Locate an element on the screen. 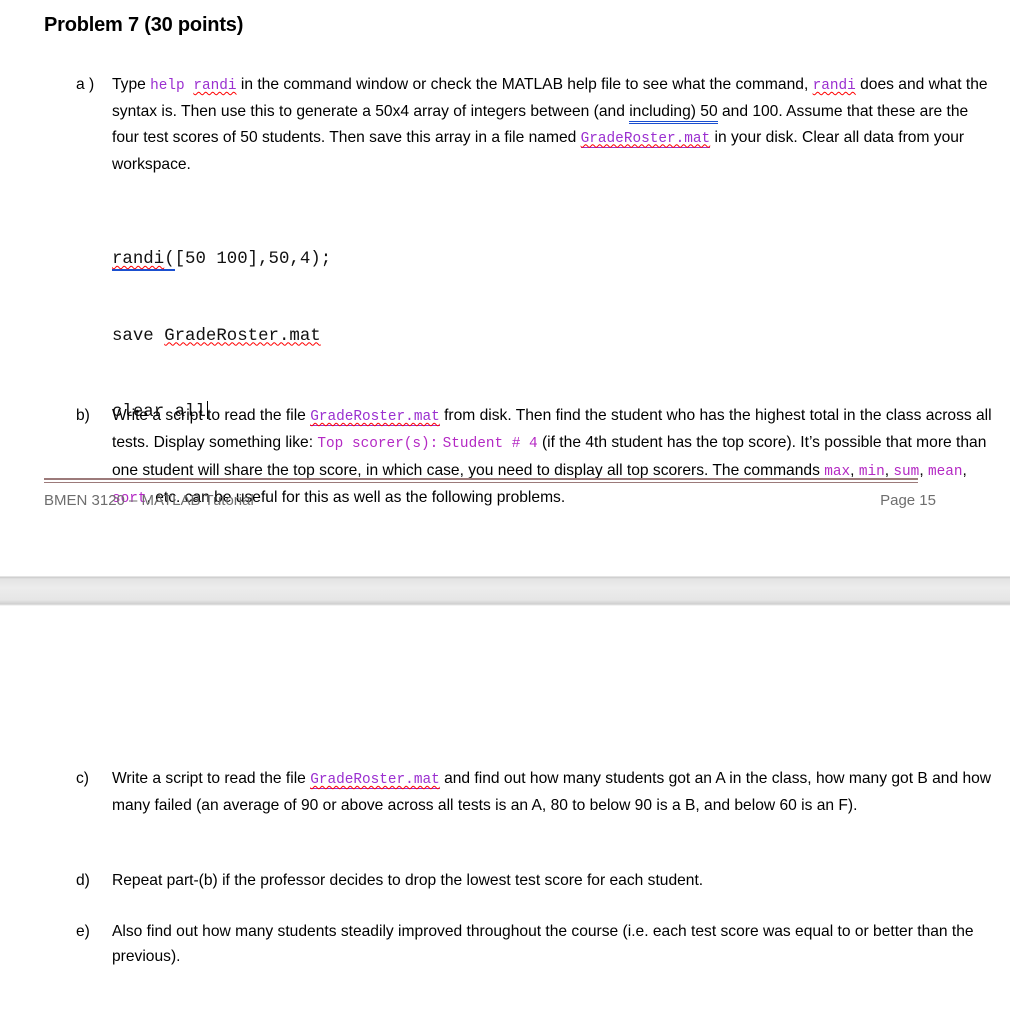  item-b-text-run: Write a script to read the file is located at coordinates (211, 416).